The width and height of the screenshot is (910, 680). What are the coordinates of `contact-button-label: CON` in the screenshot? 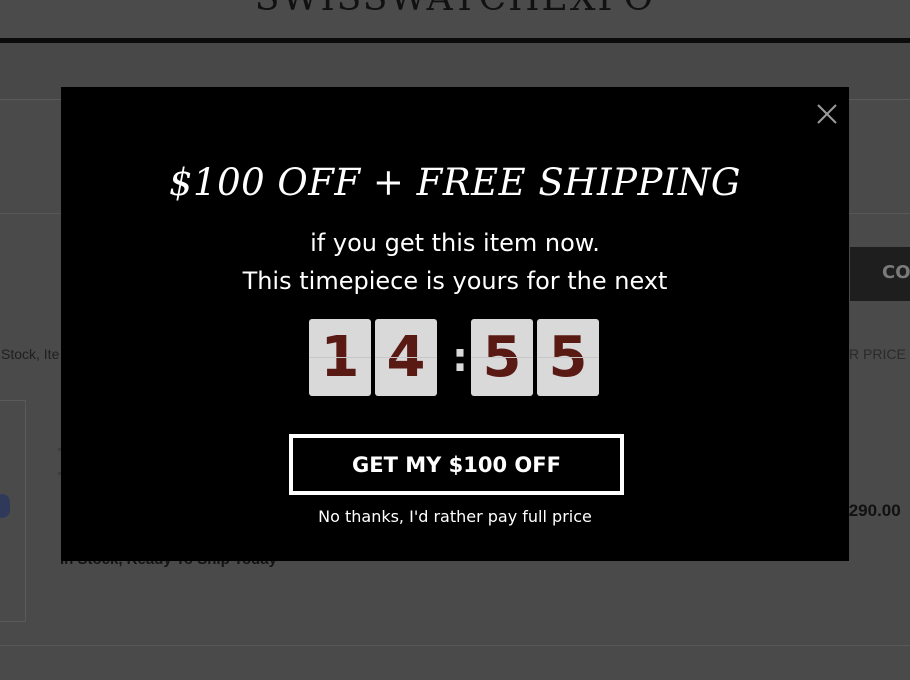 It's located at (896, 272).